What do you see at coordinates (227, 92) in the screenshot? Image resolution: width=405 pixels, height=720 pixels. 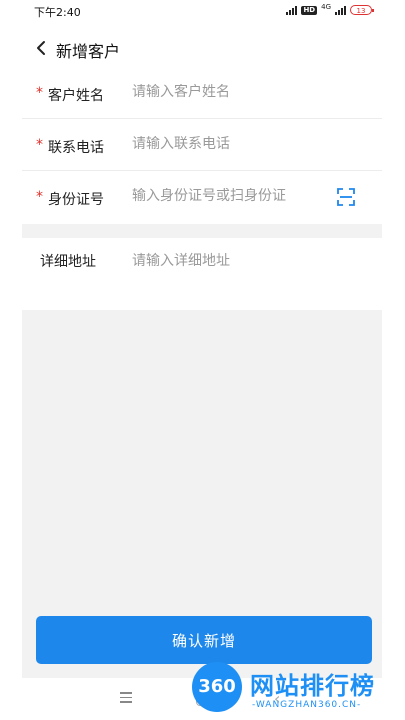 I see `customer-name-input` at bounding box center [227, 92].